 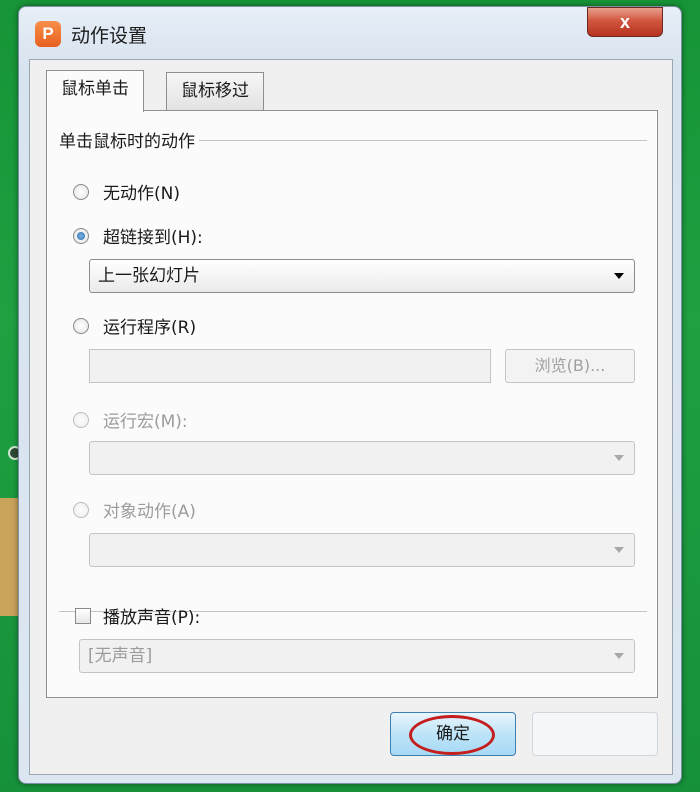 I want to click on play-sound-checkbox-row: 播放声音(P):, so click(x=137, y=615).